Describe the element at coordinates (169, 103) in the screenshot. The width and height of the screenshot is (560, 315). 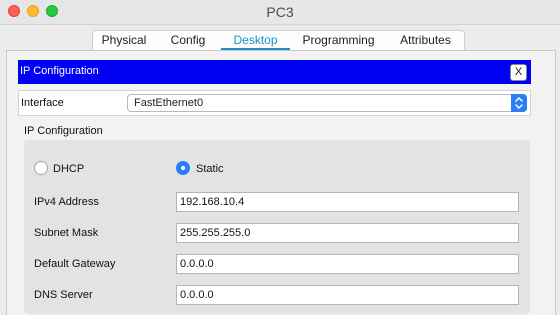
I see `interface-selected-value: FastEthernet0` at that location.